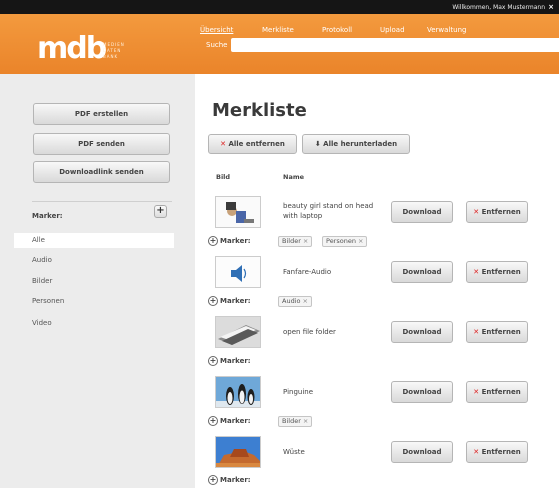 The image size is (559, 488). I want to click on marker-item-audio: Audio, so click(94, 260).